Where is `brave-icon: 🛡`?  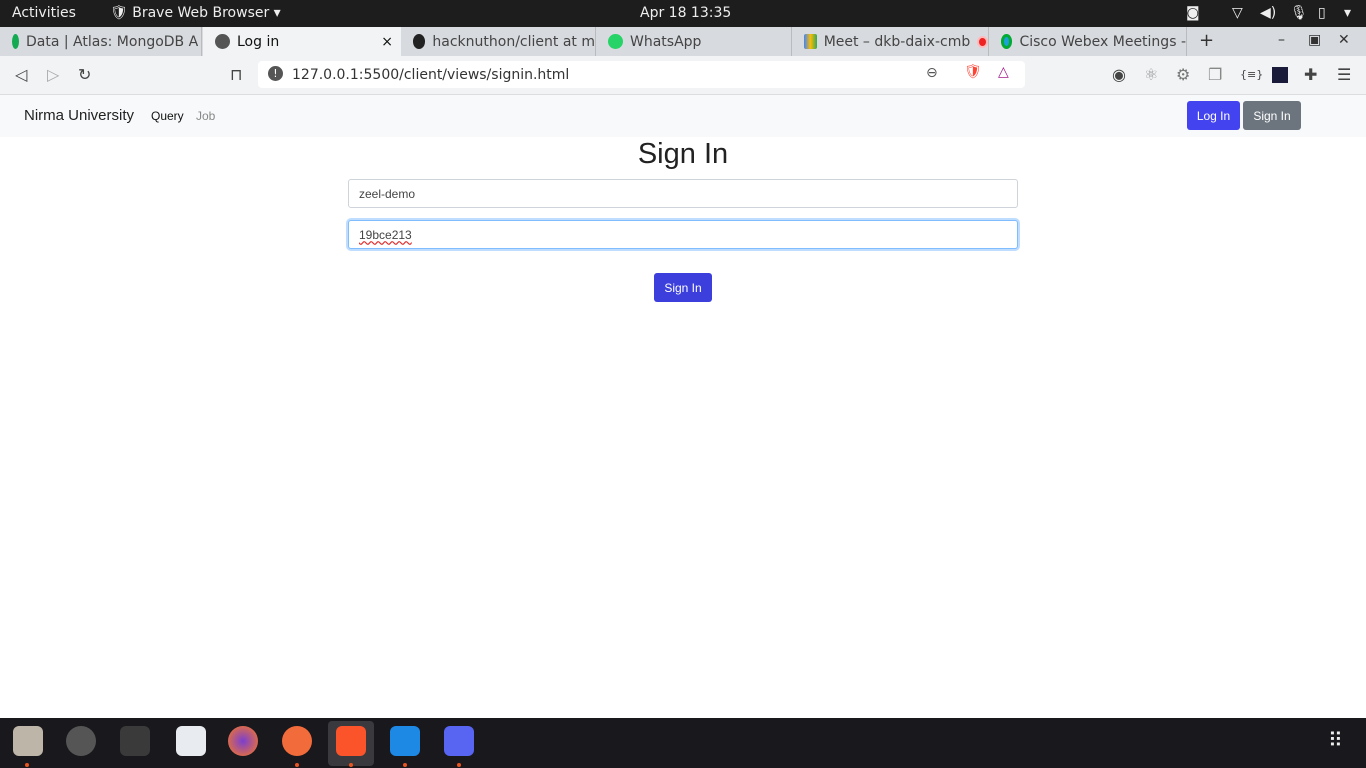 brave-icon: 🛡 is located at coordinates (119, 13).